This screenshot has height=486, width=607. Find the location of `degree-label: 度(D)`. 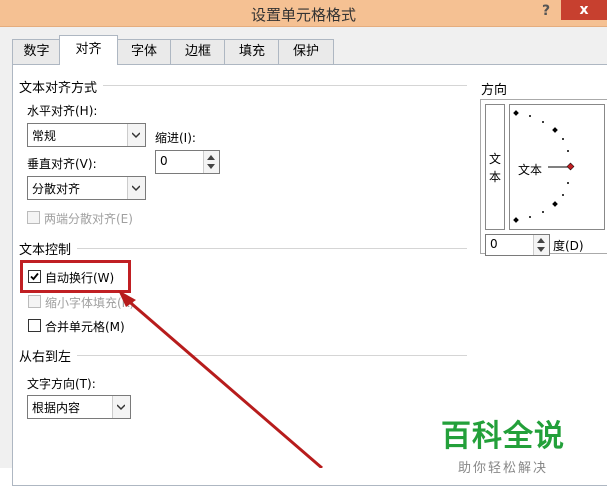

degree-label: 度(D) is located at coordinates (568, 246).